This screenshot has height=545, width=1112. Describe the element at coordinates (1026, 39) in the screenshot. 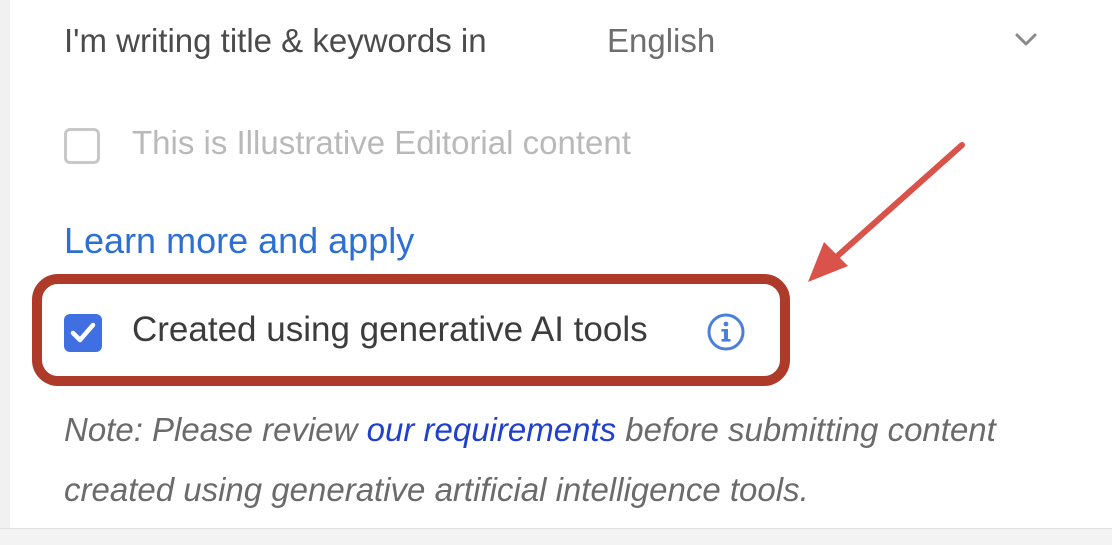

I see `chevron-down-icon` at that location.